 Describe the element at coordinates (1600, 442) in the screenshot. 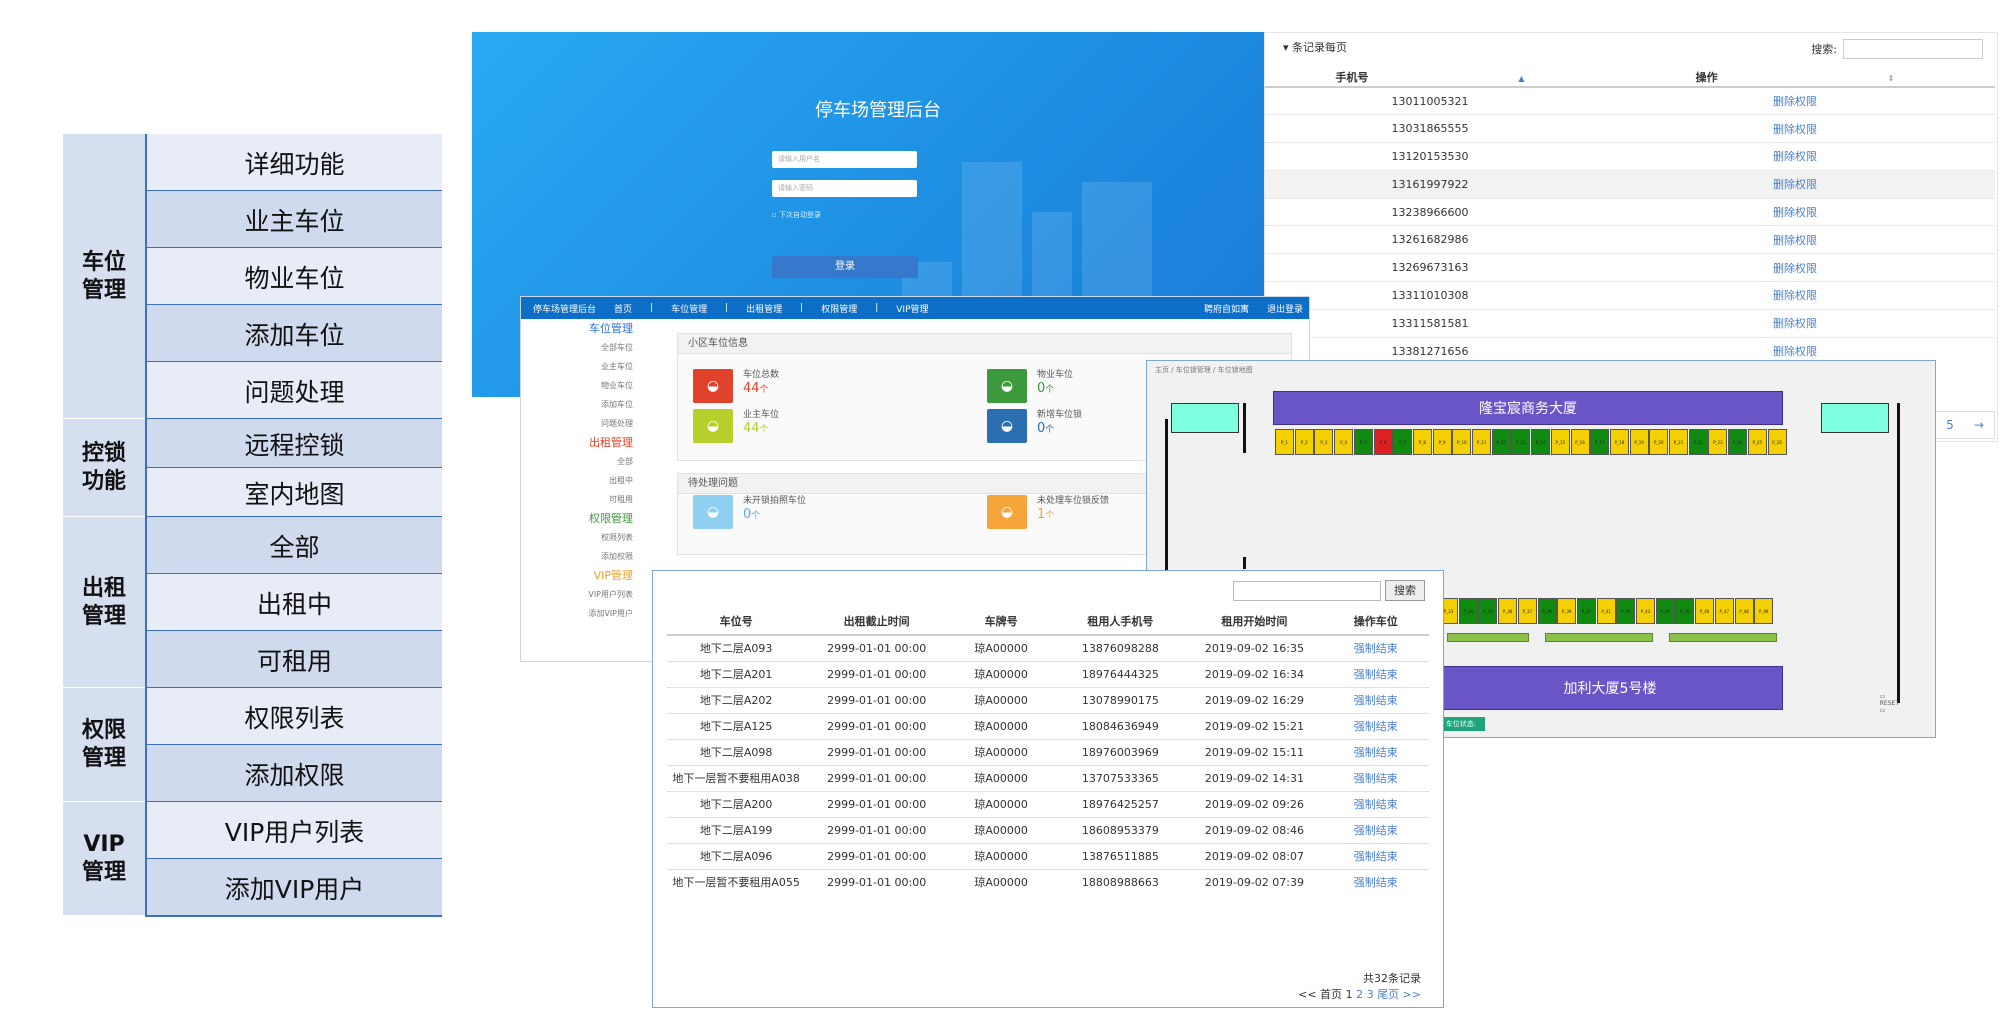

I see `parking-slot: P_17` at that location.